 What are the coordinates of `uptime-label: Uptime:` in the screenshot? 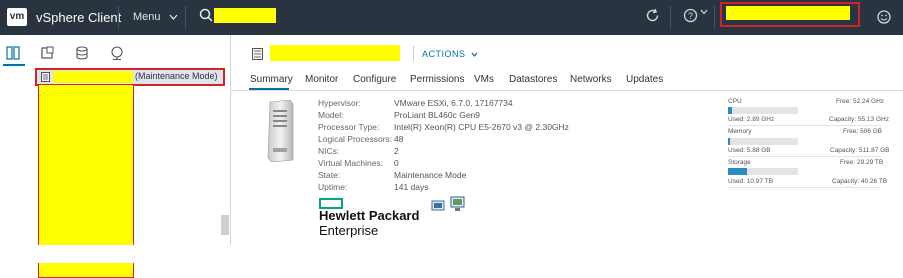 It's located at (333, 187).